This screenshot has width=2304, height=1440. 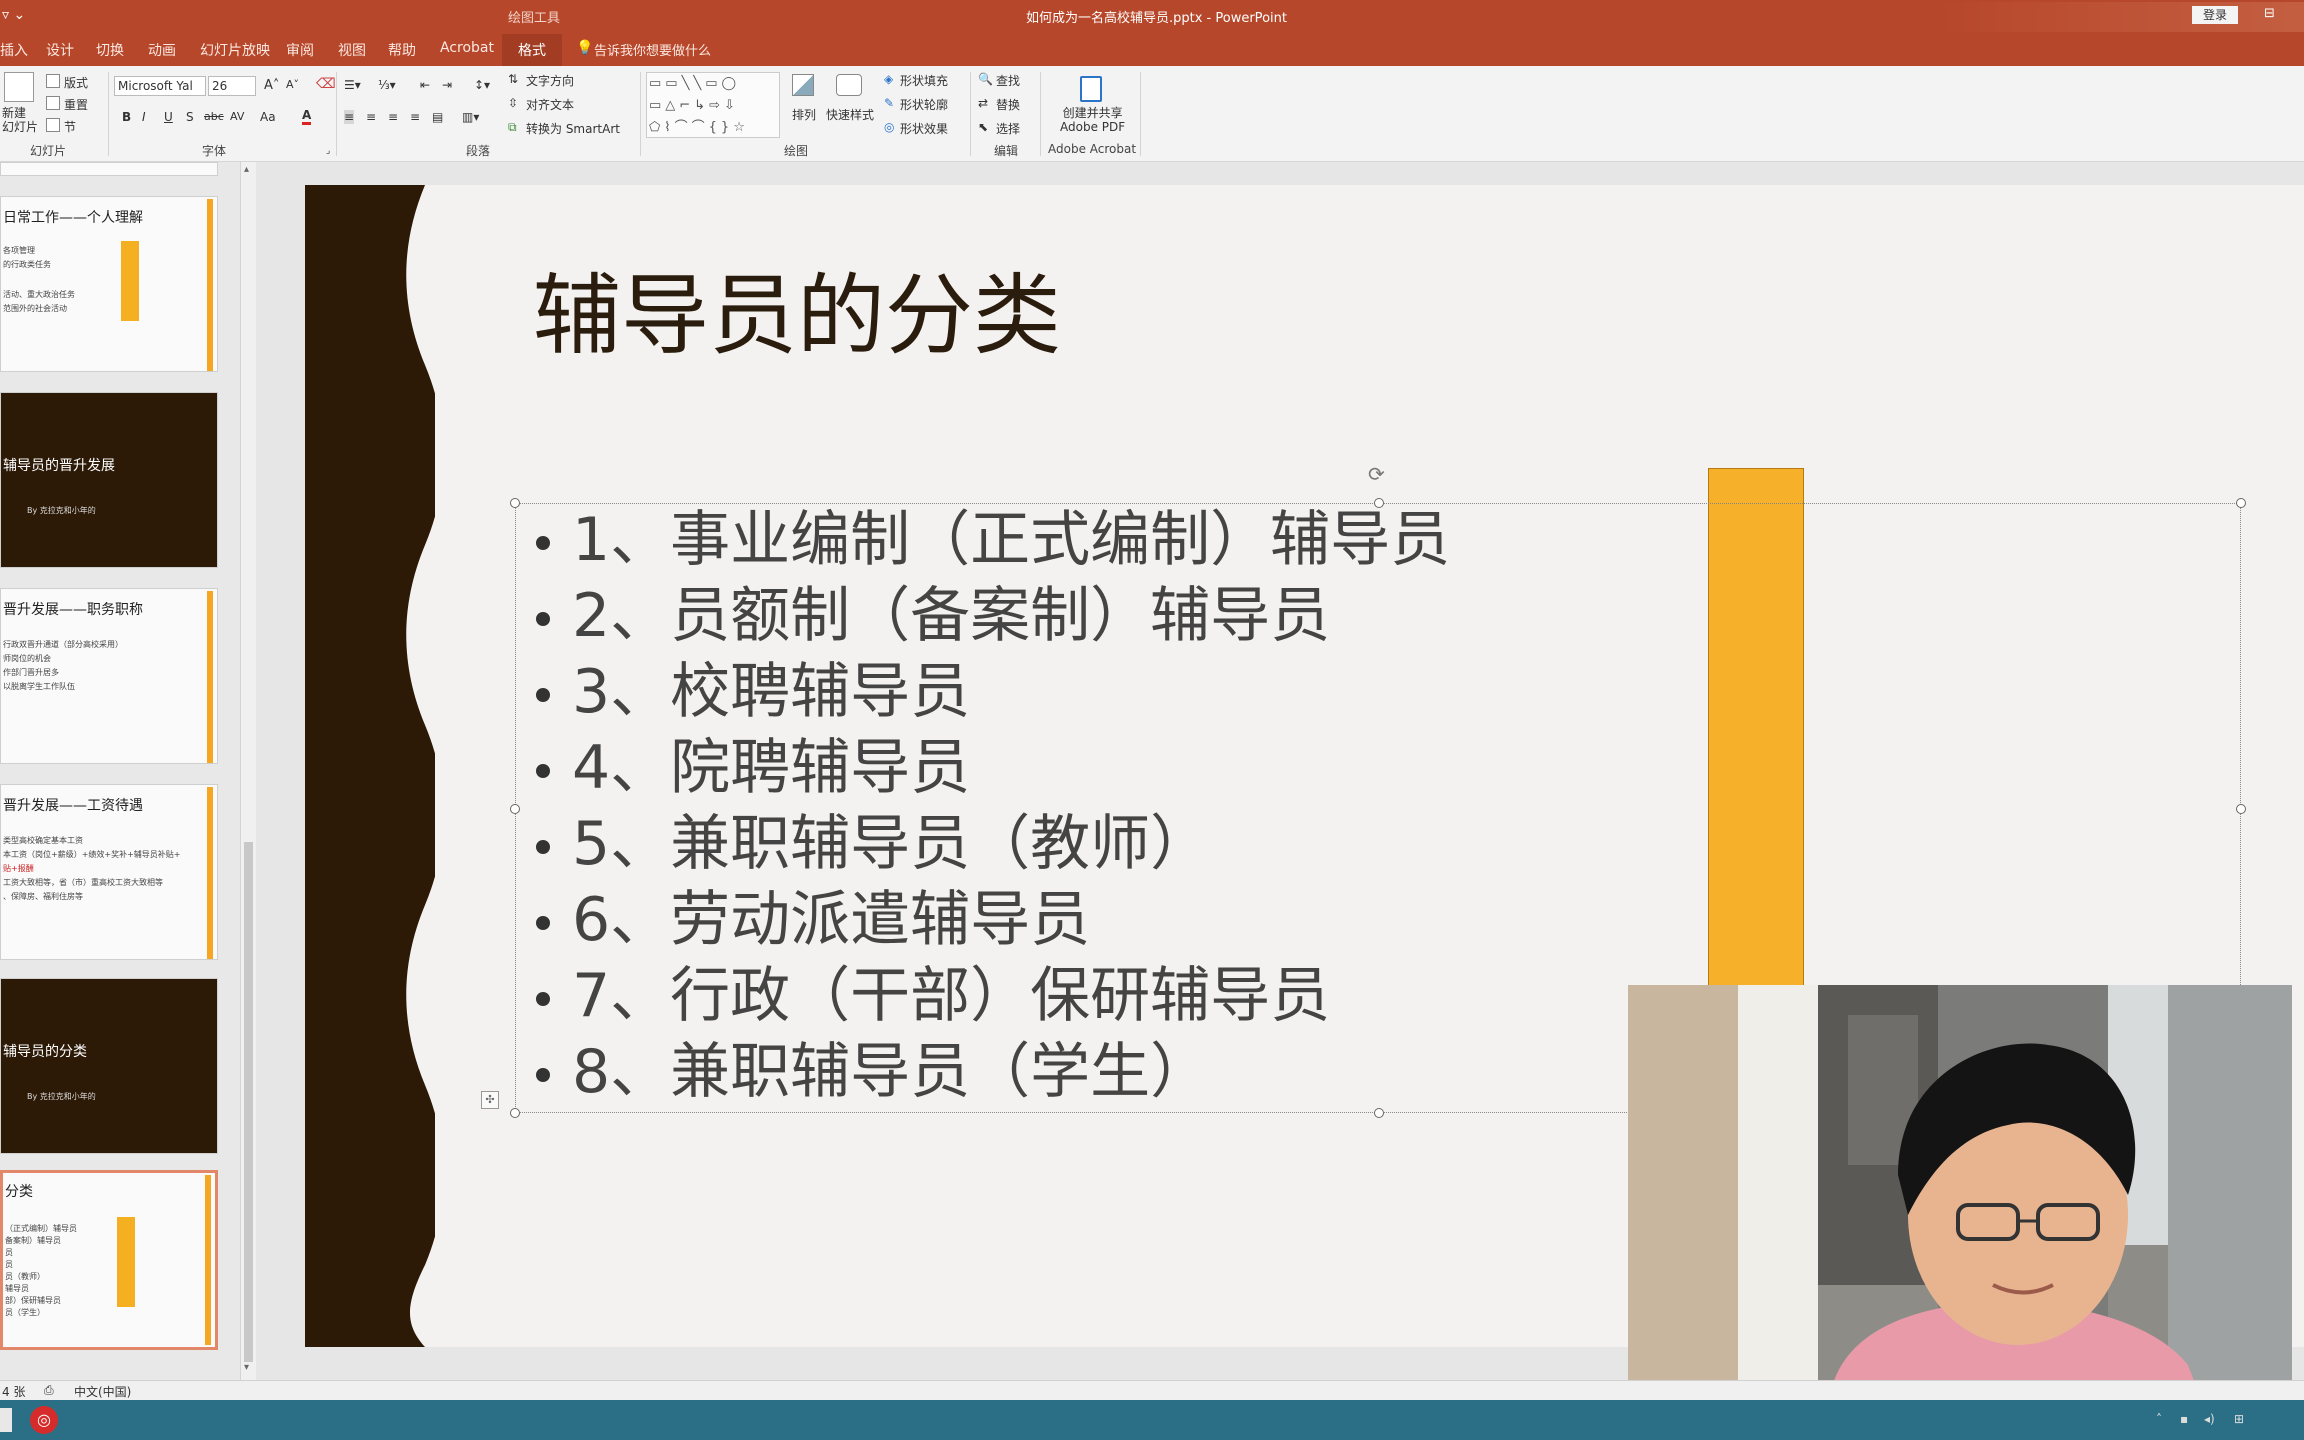 I want to click on tab-transitions: 切换, so click(x=110, y=50).